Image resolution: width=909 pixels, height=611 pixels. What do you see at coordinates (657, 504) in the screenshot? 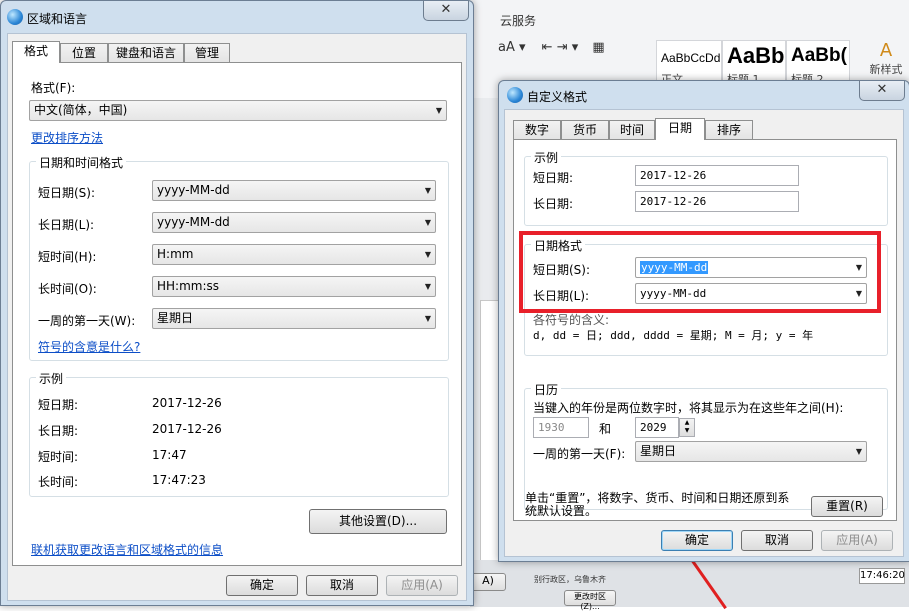
I see `reset-description: 单击“重置”，将数字、货币、时间和日期还原到系统默认设置。` at bounding box center [657, 504].